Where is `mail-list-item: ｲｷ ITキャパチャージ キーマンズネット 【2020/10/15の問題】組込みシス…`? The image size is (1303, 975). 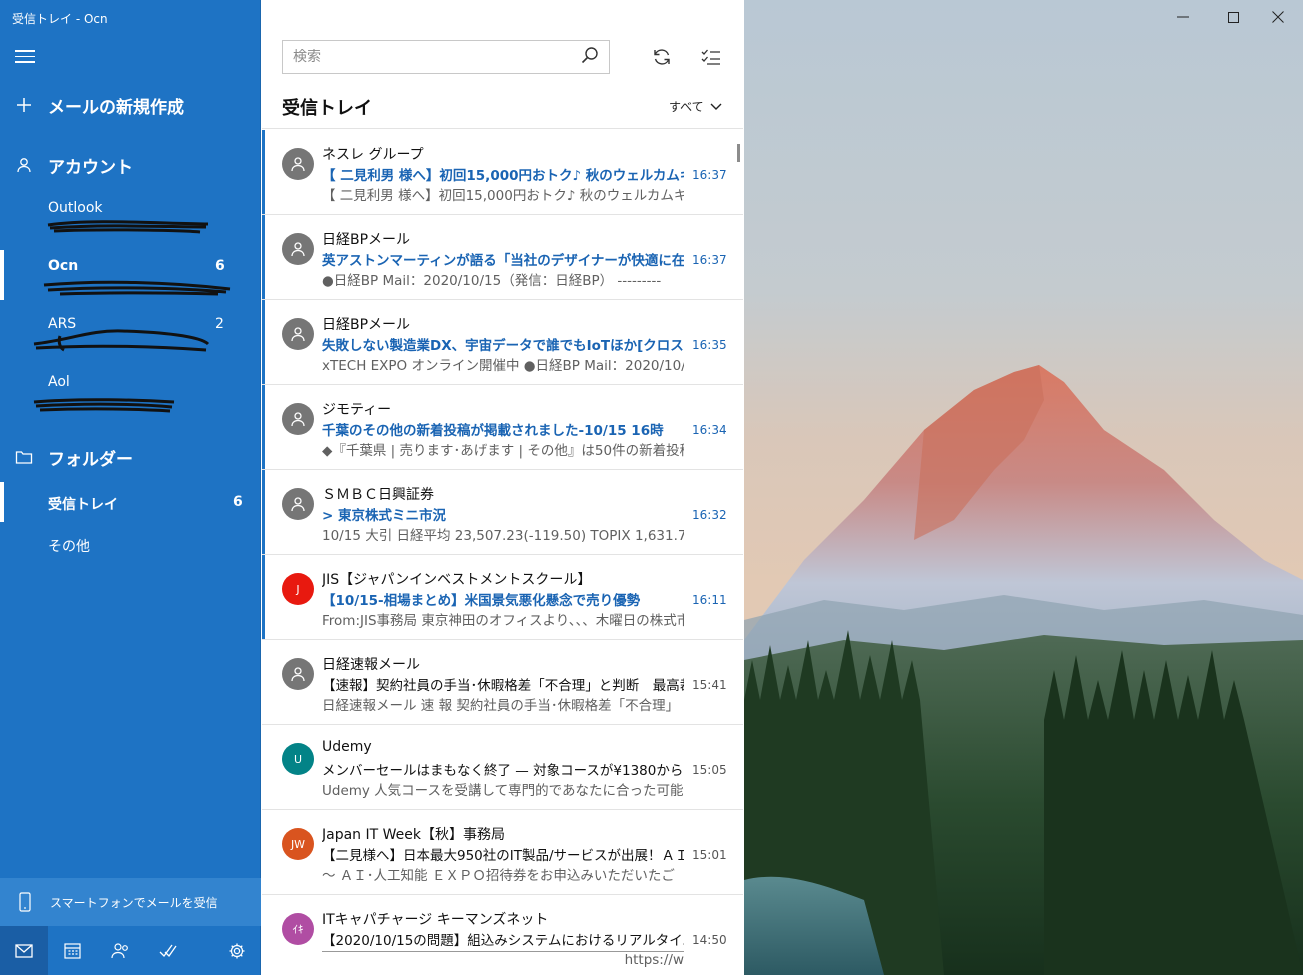
mail-list-item: ｲｷ ITキャパチャージ キーマンズネット 【2020/10/15の問題】組込みシス… is located at coordinates (502, 935).